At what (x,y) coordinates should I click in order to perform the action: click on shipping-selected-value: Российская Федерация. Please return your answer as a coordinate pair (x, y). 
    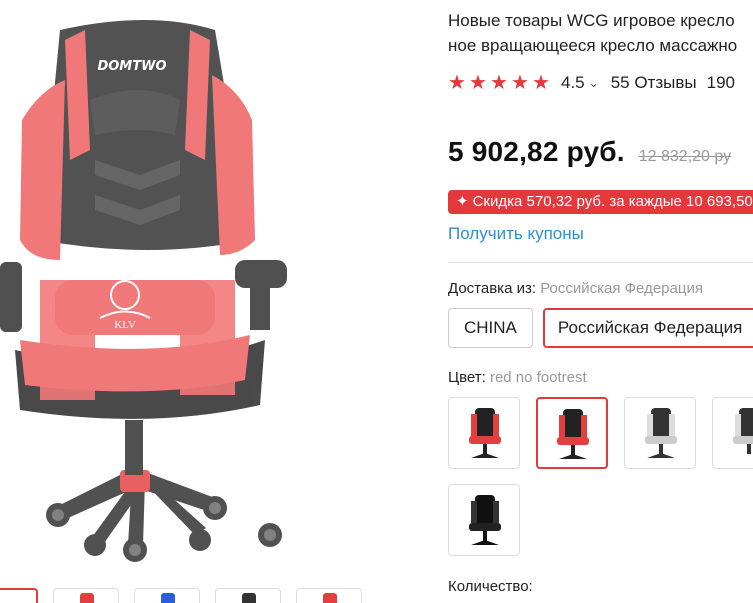
    Looking at the image, I should click on (621, 288).